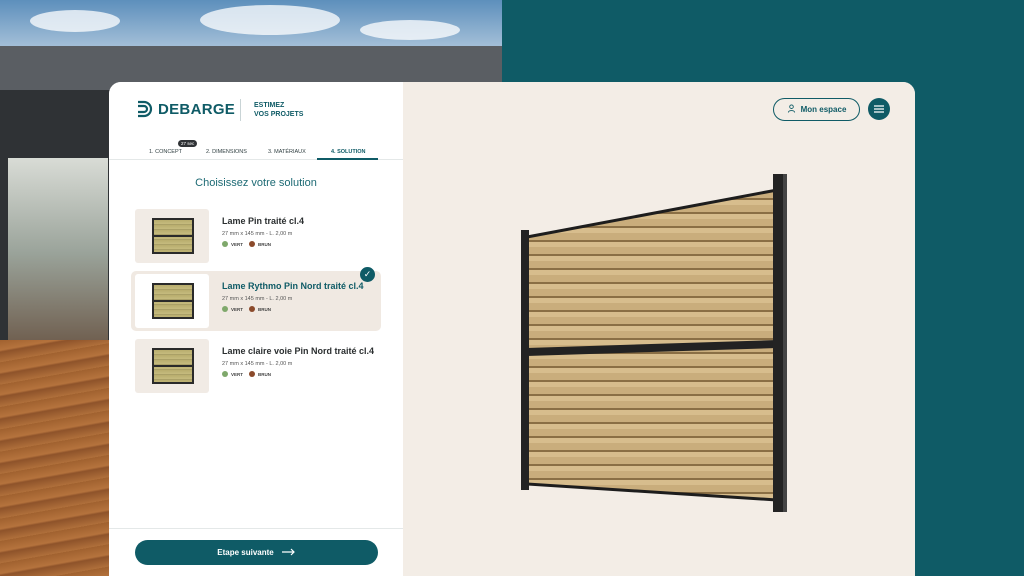 Image resolution: width=1024 pixels, height=576 pixels. What do you see at coordinates (278, 110) in the screenshot?
I see `tagline: ESTIMEZ VOS PROJETS` at bounding box center [278, 110].